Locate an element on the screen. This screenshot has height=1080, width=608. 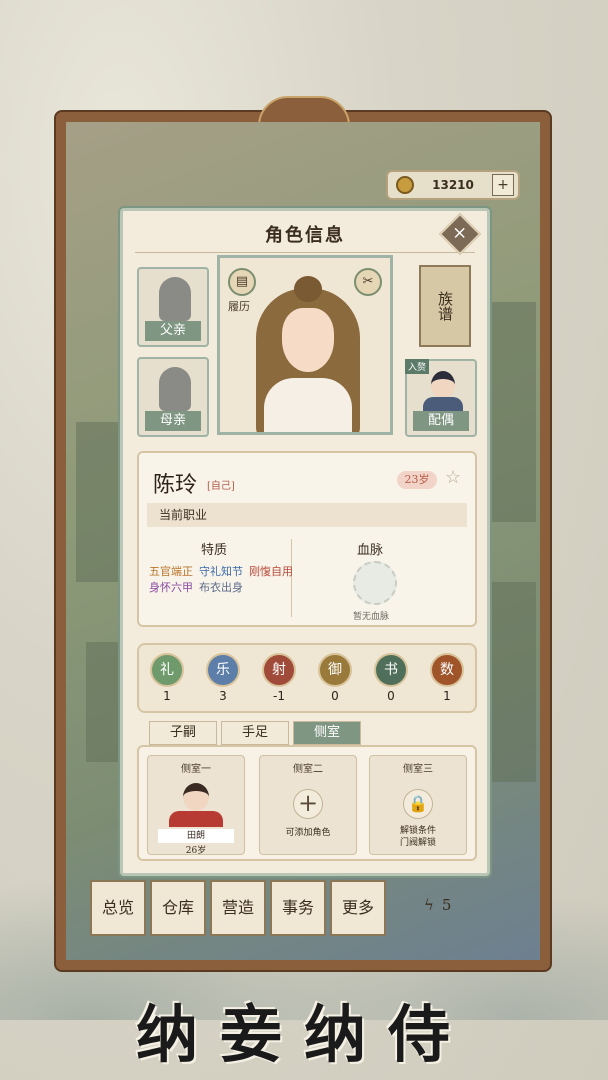
concubine-name: 田朗 is located at coordinates (196, 836).